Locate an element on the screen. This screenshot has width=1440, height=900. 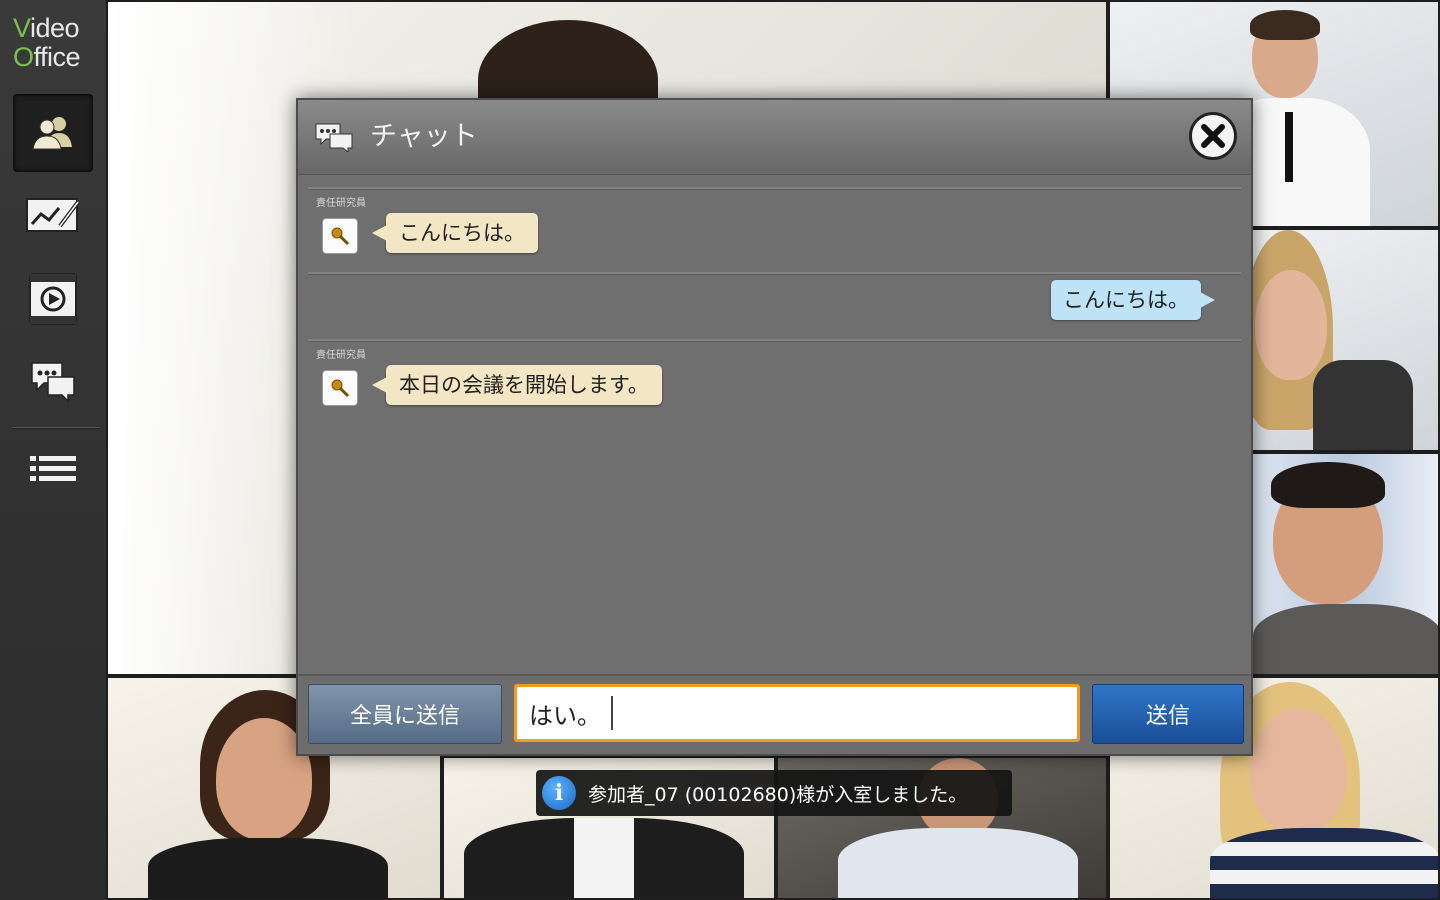
chat-footer: 全員に送信 はい。 送信 is located at coordinates (774, 714).